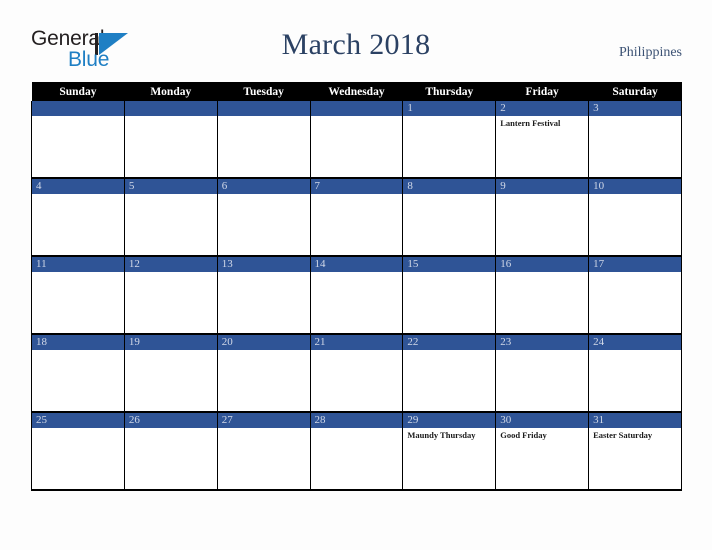 The image size is (712, 550). I want to click on page-title: March 2018, so click(356, 44).